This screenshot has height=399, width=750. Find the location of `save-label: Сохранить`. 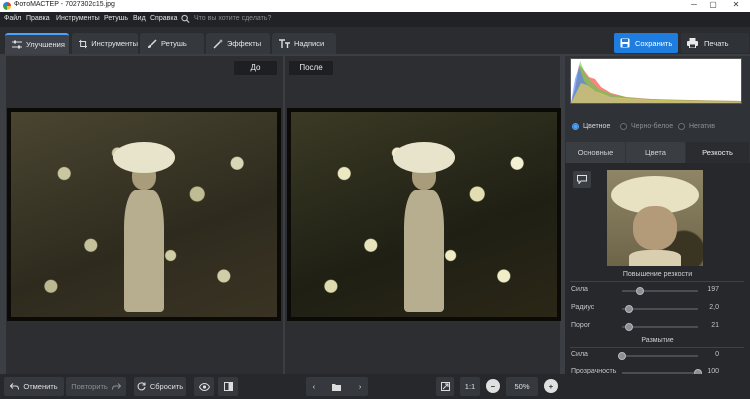

save-label: Сохранить is located at coordinates (654, 43).